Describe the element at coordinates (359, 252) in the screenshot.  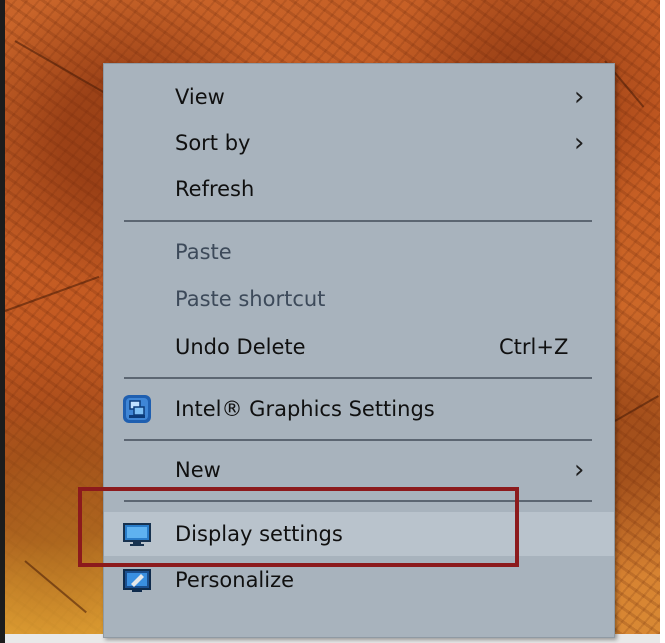
I see `menu-item-paste: Paste` at that location.